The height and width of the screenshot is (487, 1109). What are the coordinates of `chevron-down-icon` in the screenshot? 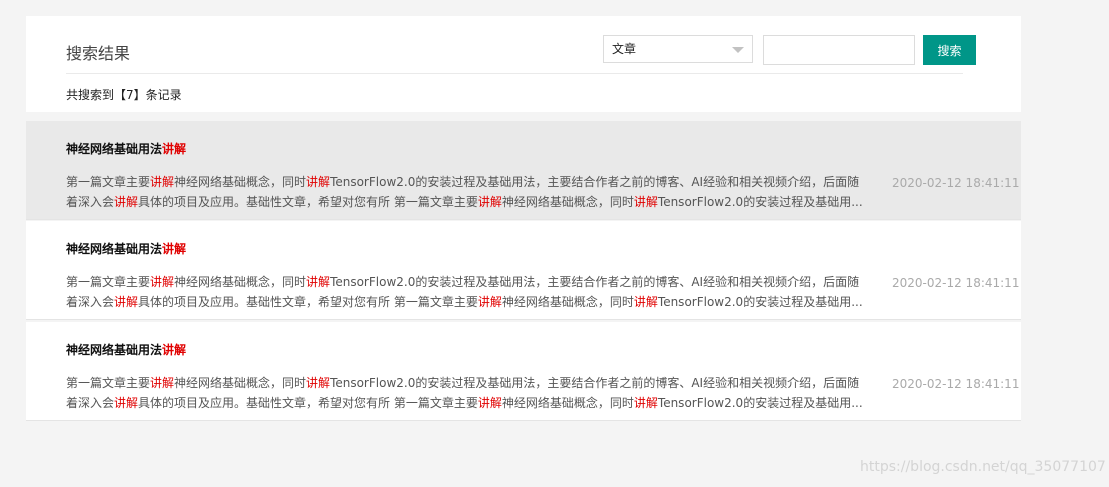 It's located at (738, 50).